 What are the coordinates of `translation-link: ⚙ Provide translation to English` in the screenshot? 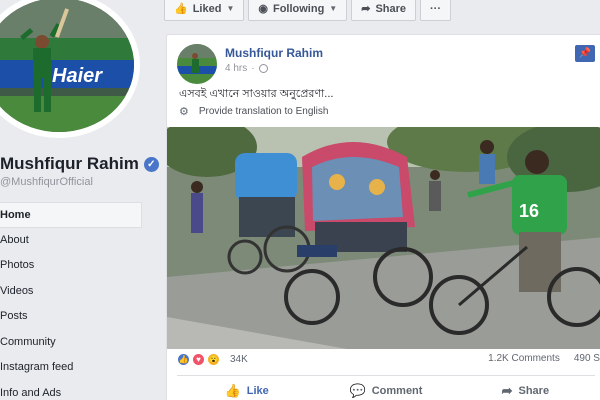 It's located at (253, 111).